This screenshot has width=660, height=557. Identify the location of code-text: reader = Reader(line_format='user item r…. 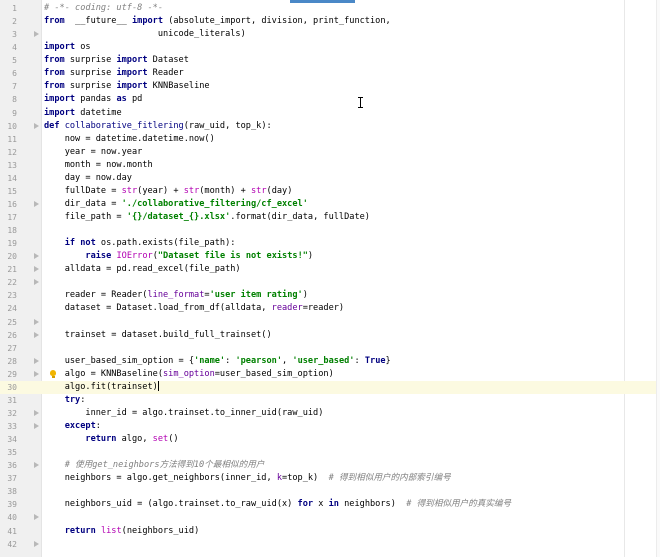
(176, 295).